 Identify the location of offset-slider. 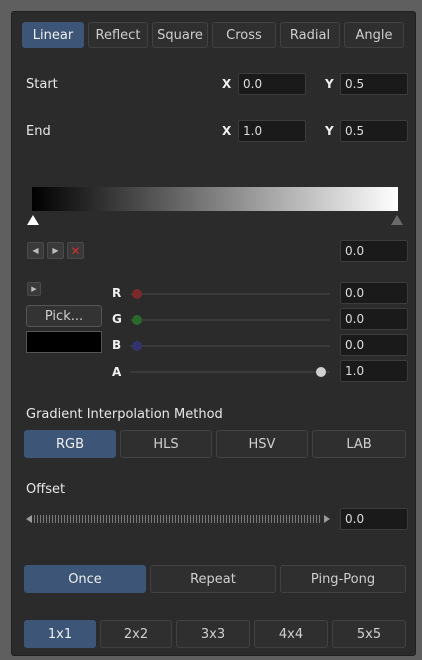
(181, 519).